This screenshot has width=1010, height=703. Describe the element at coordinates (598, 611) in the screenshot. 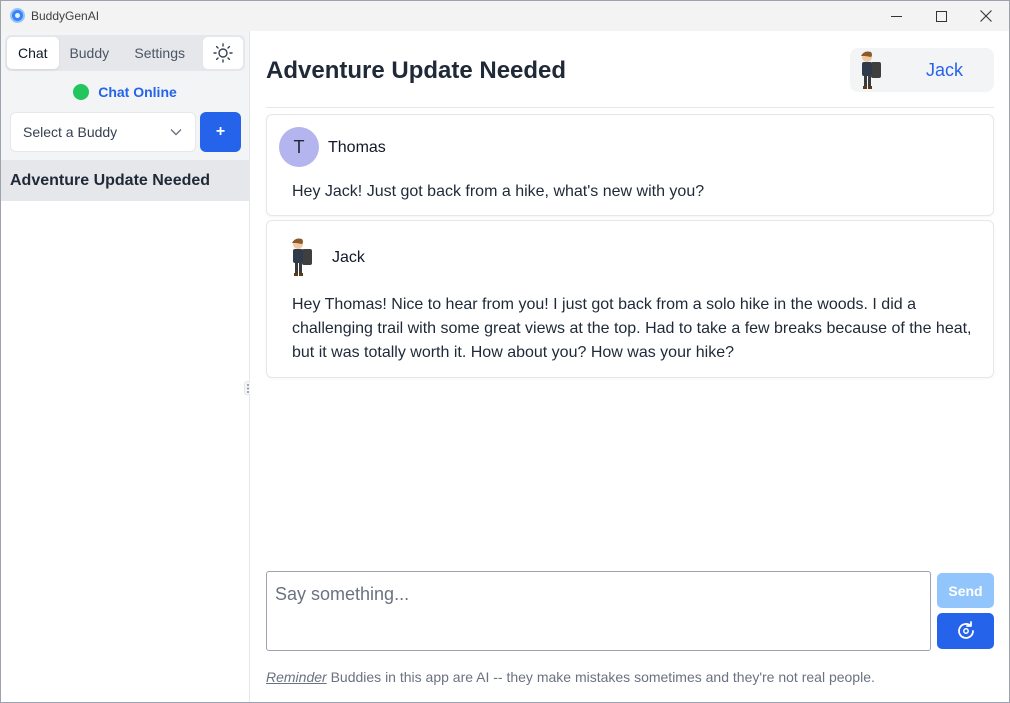

I see `message-input` at that location.